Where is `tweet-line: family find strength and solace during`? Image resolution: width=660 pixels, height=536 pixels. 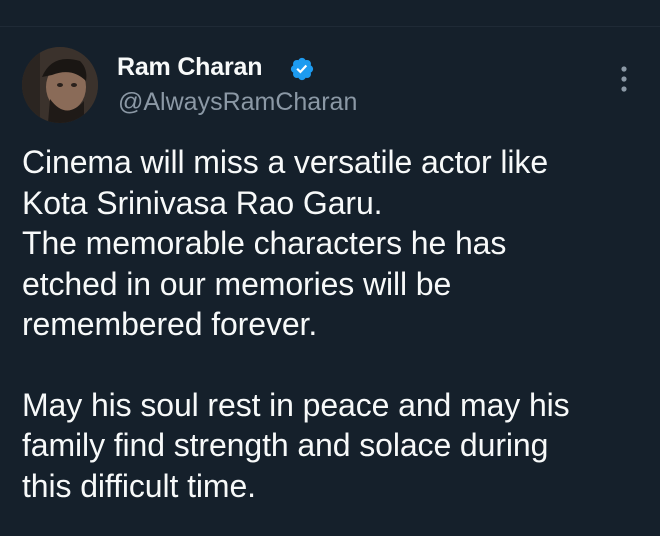 tweet-line: family find strength and solace during is located at coordinates (285, 445).